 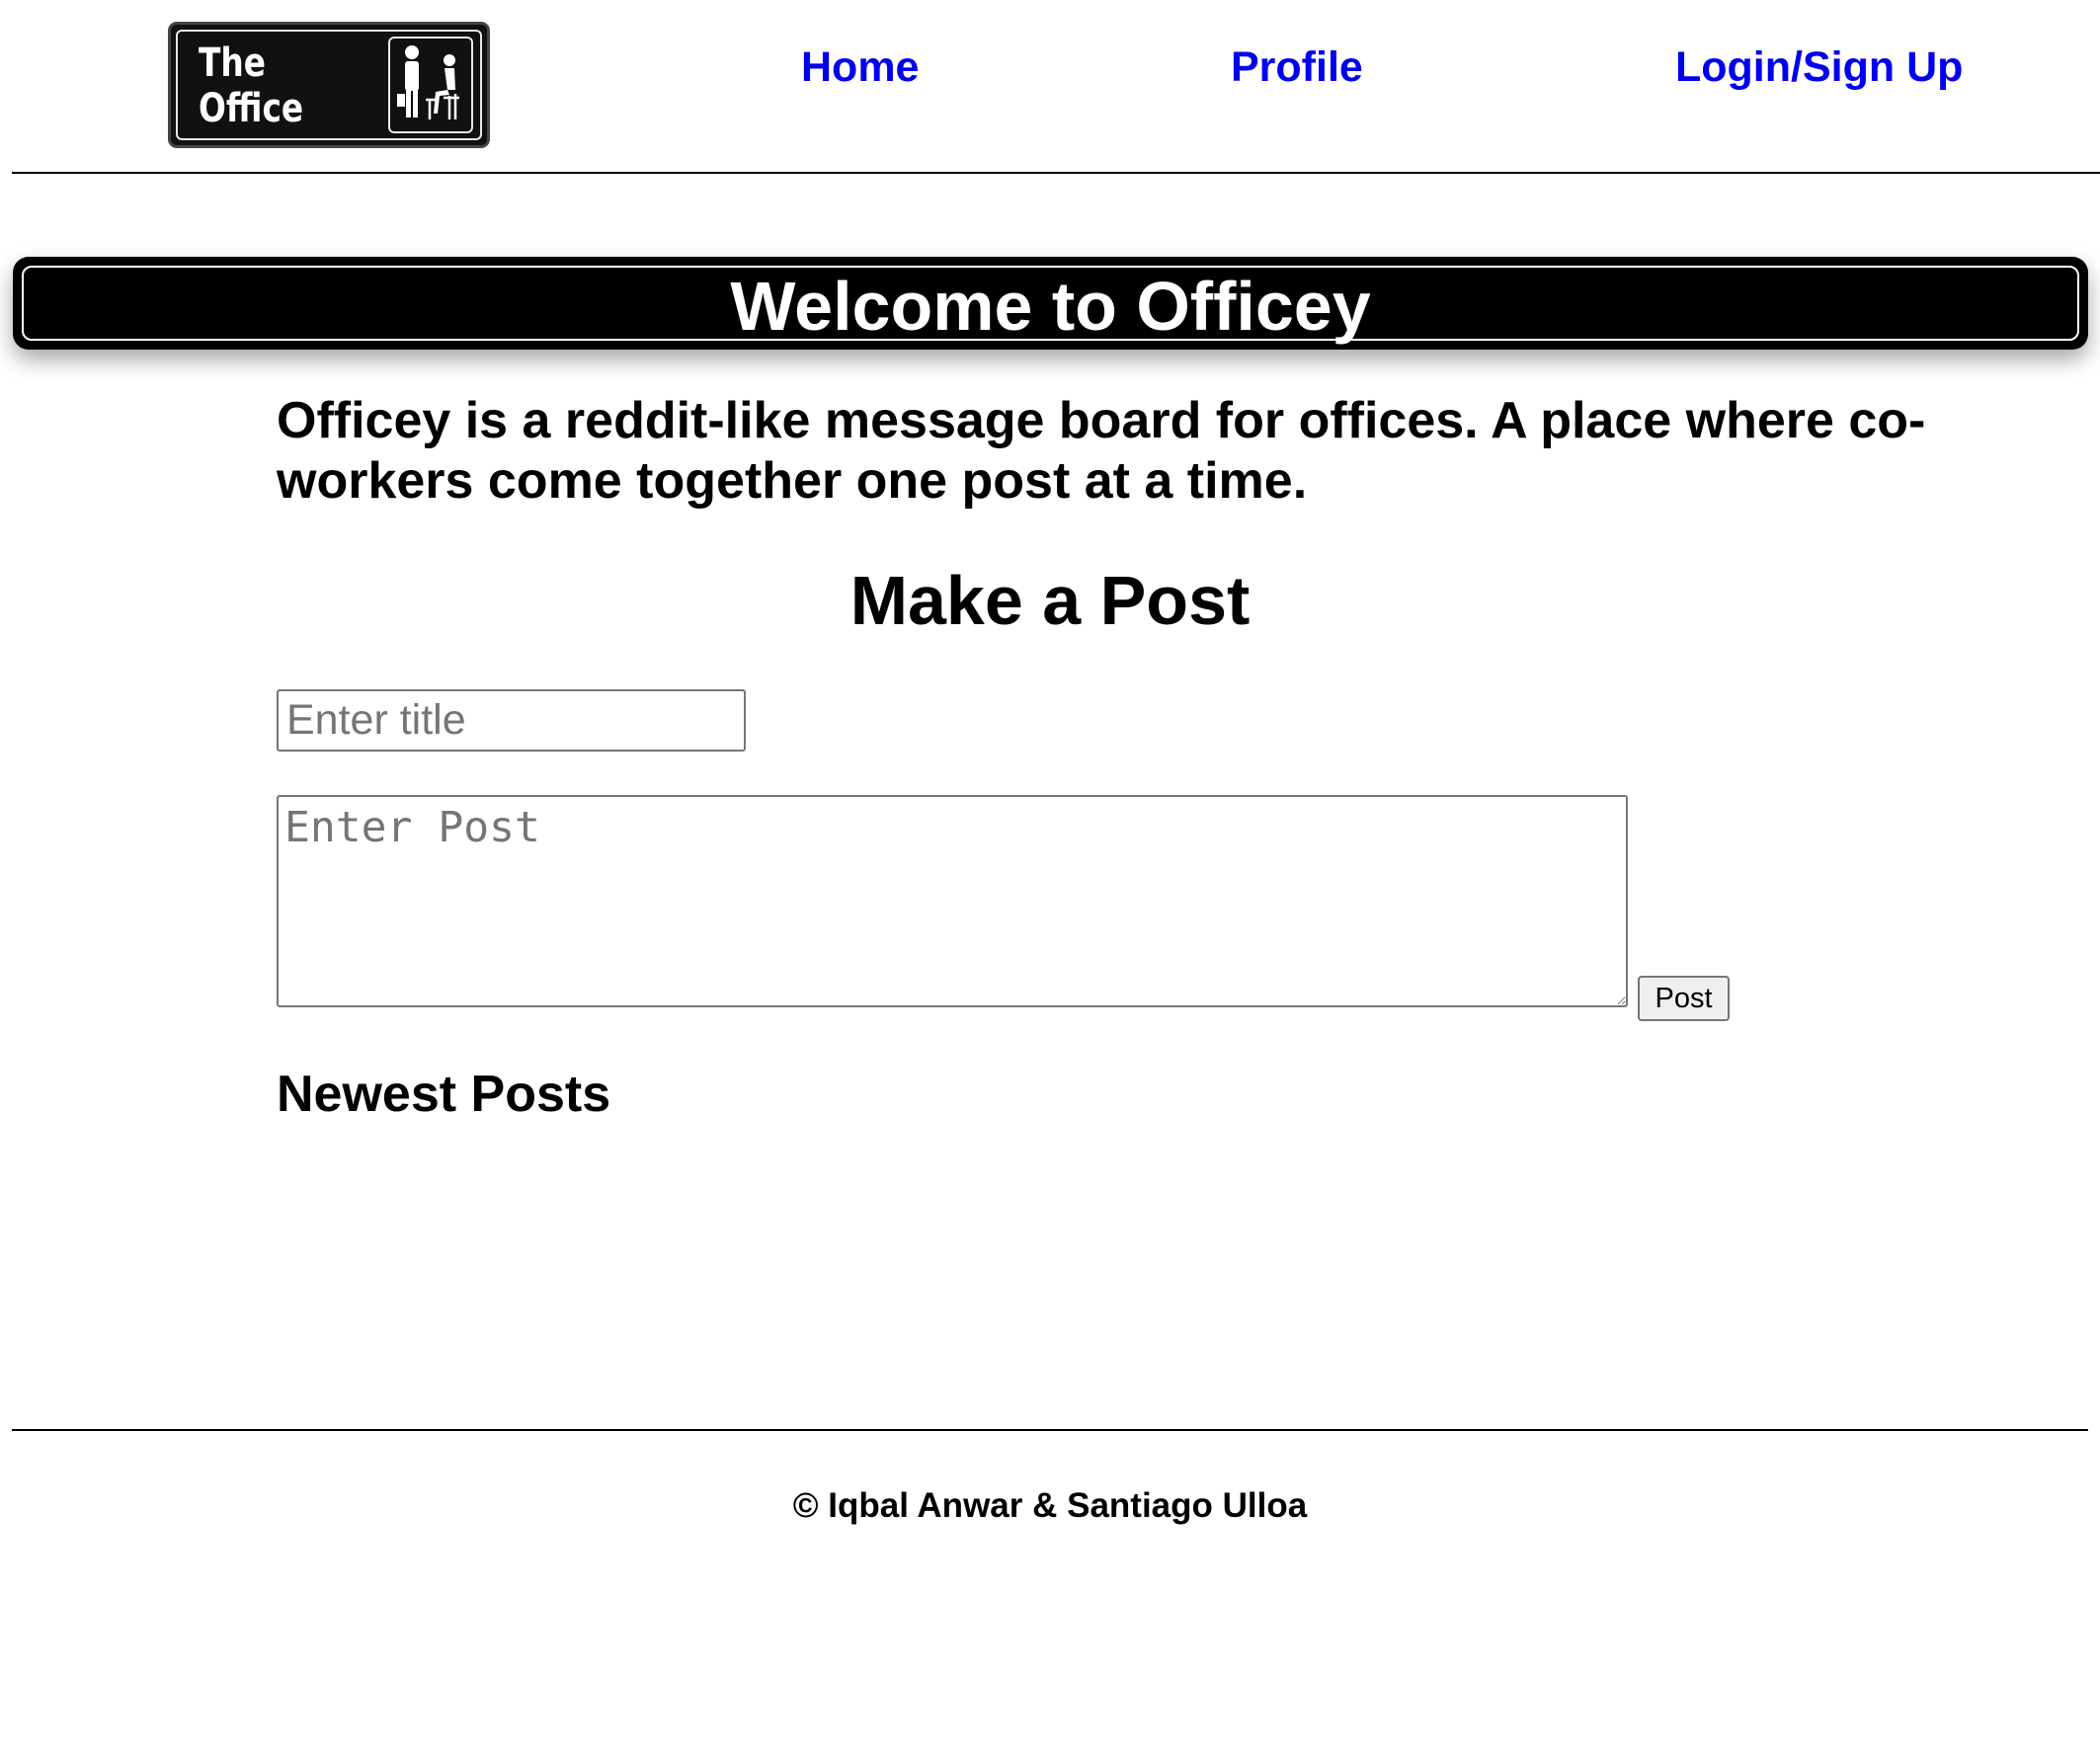 I want to click on submit-post-button: Post, so click(x=1684, y=998).